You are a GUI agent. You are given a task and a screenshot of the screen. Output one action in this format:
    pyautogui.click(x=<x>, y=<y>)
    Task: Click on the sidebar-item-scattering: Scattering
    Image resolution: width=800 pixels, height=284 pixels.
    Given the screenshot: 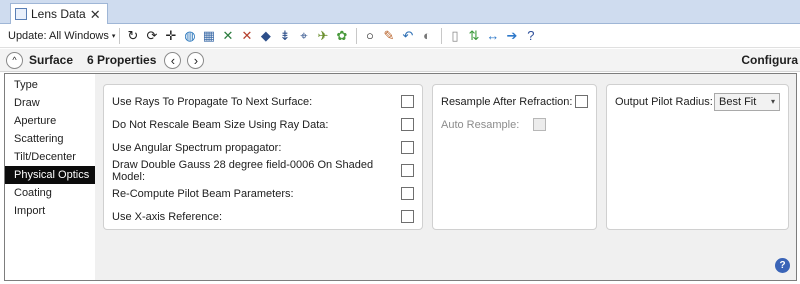 What is the action you would take?
    pyautogui.click(x=50, y=139)
    